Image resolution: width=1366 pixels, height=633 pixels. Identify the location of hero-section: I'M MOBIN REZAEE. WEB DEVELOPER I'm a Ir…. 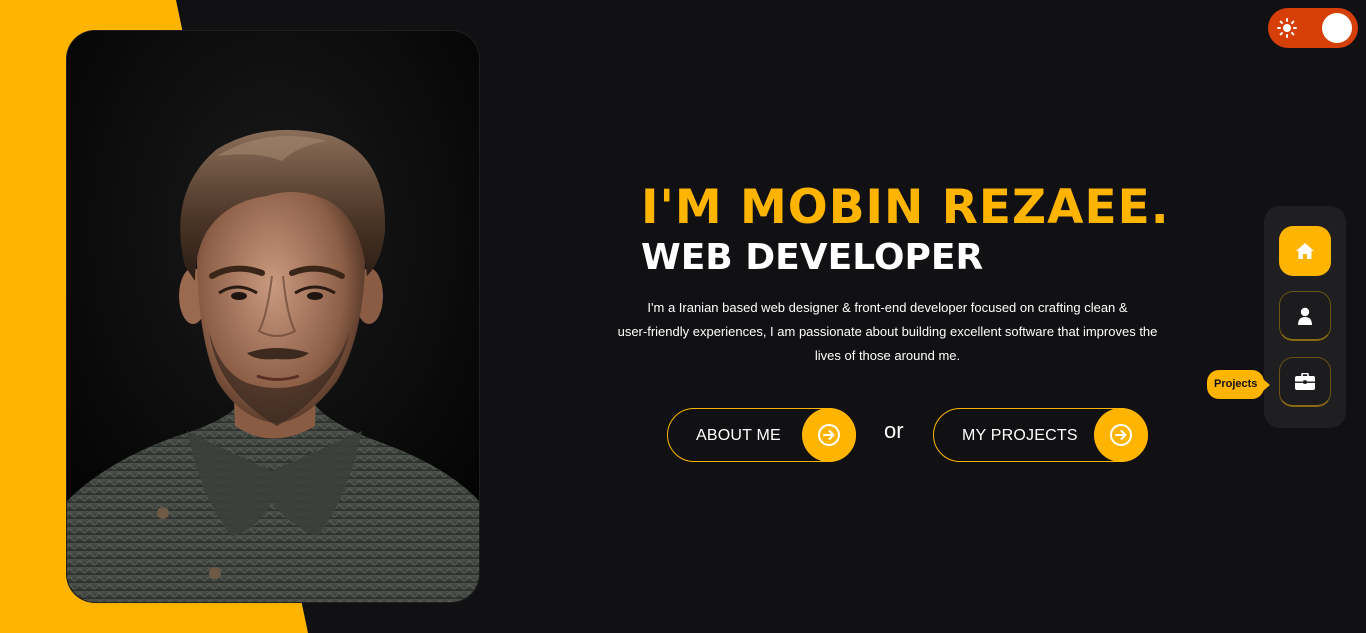
(887, 273).